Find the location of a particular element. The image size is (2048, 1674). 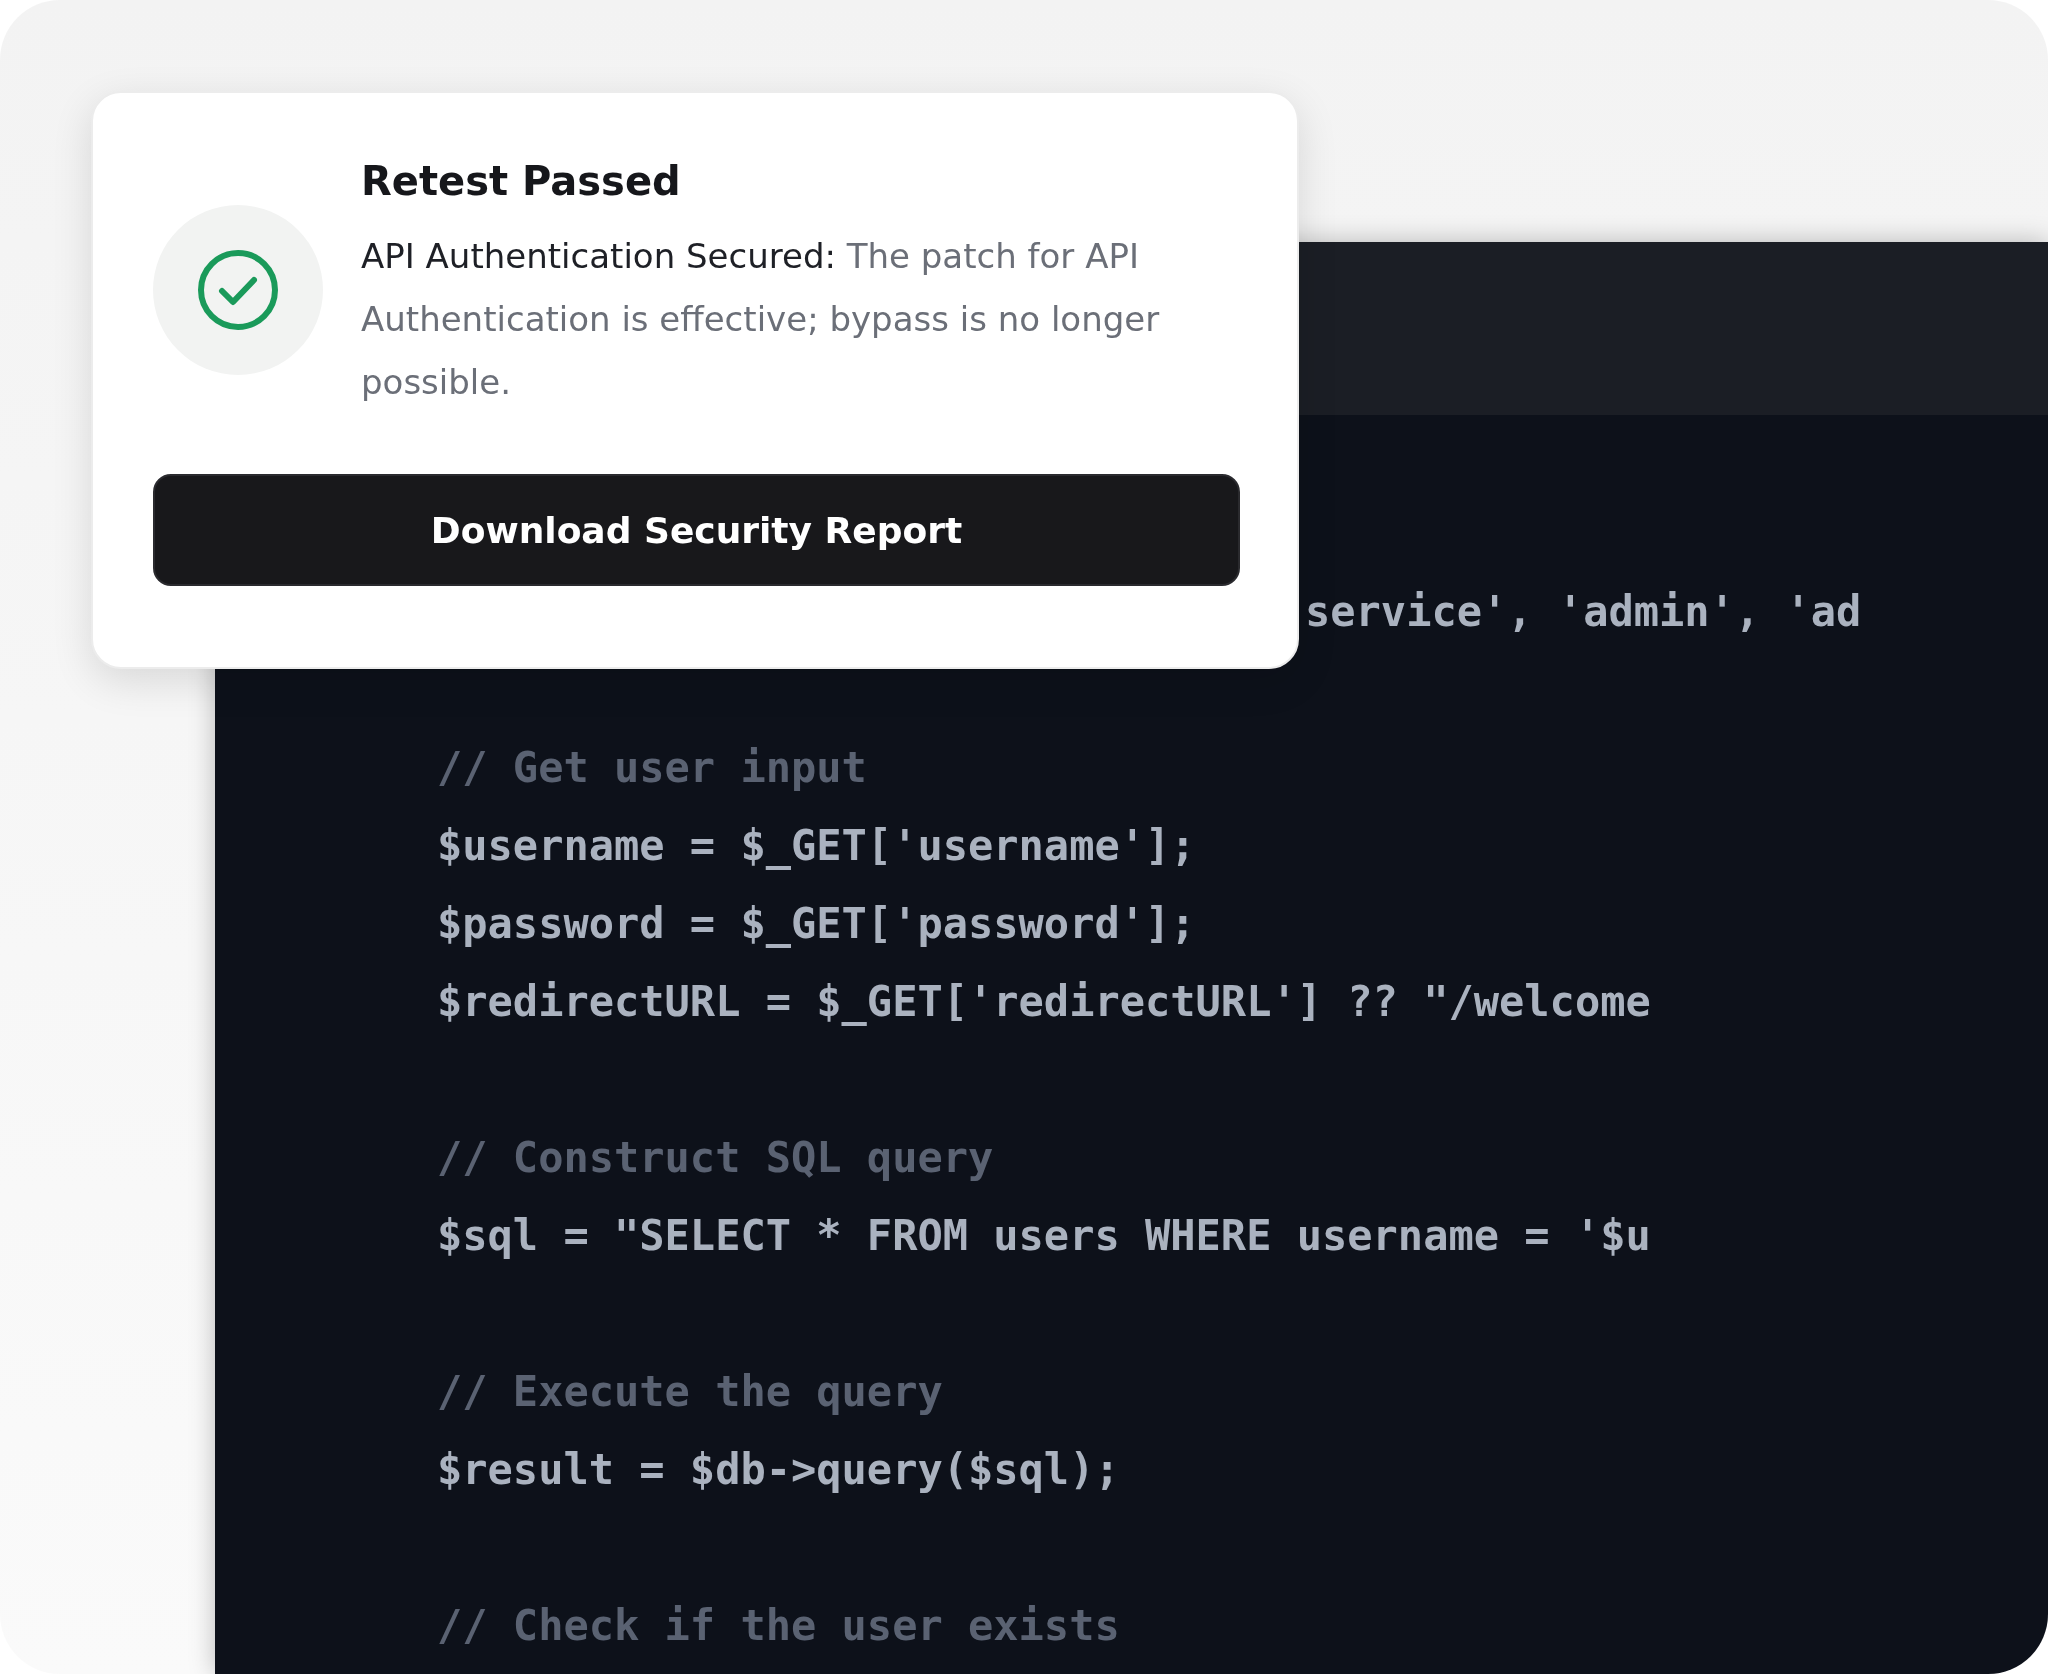

code-line: $username = $_GET['username']; is located at coordinates (817, 846).